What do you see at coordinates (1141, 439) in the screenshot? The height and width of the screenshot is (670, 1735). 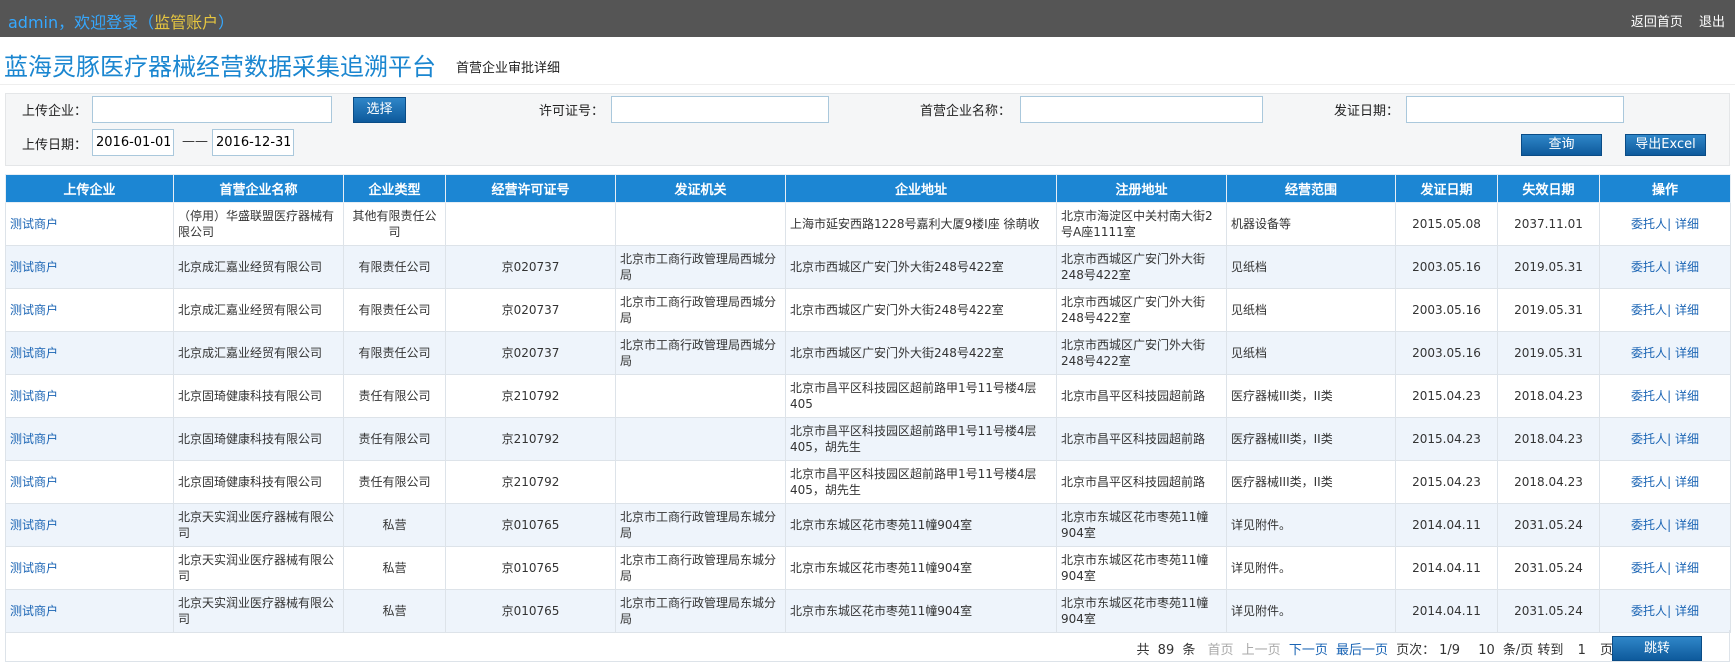 I see `table-cell: 北京市昌平区科技园超前路` at bounding box center [1141, 439].